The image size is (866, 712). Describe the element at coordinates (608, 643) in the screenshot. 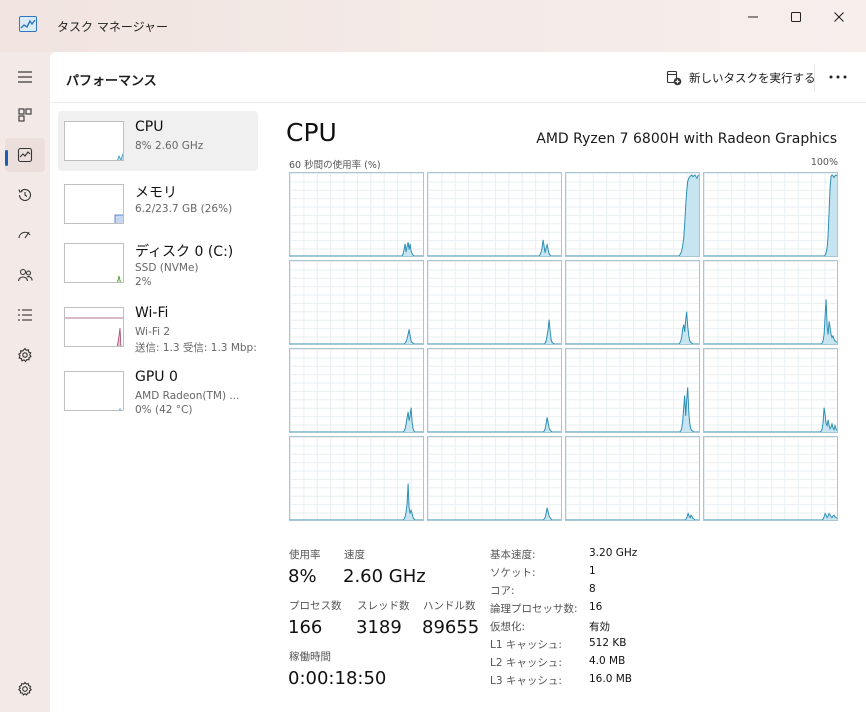

I see `spec-value: 512 KB` at that location.